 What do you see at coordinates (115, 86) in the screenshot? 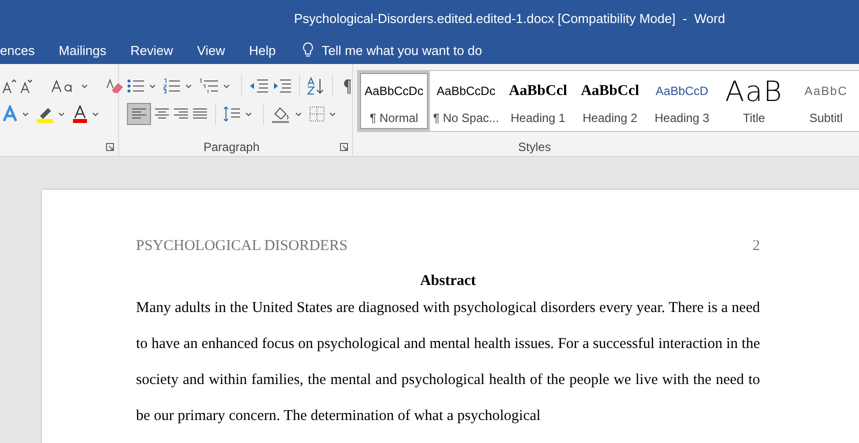
I see `eraser-icon` at bounding box center [115, 86].